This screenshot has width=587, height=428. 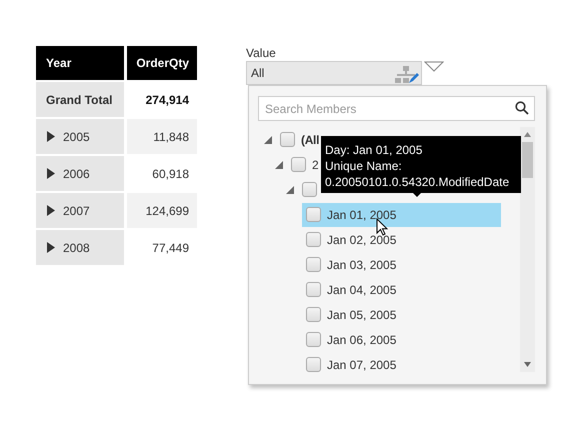 I want to click on tree-row: Jan 06, 2005, so click(x=401, y=340).